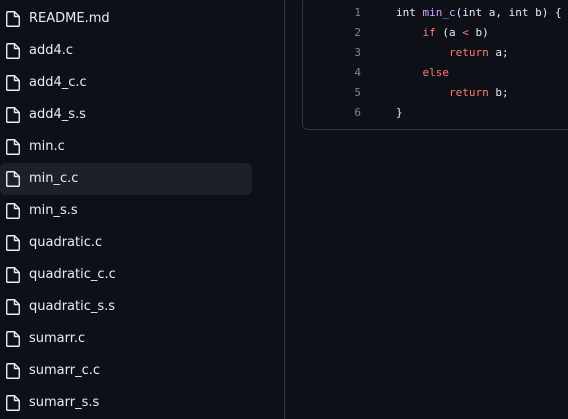 The width and height of the screenshot is (568, 419). I want to click on code-line: 5 return b;, so click(435, 93).